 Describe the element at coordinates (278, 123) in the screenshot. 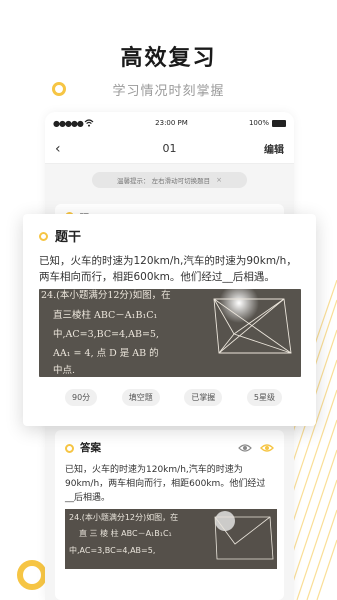

I see `battery-icon` at that location.